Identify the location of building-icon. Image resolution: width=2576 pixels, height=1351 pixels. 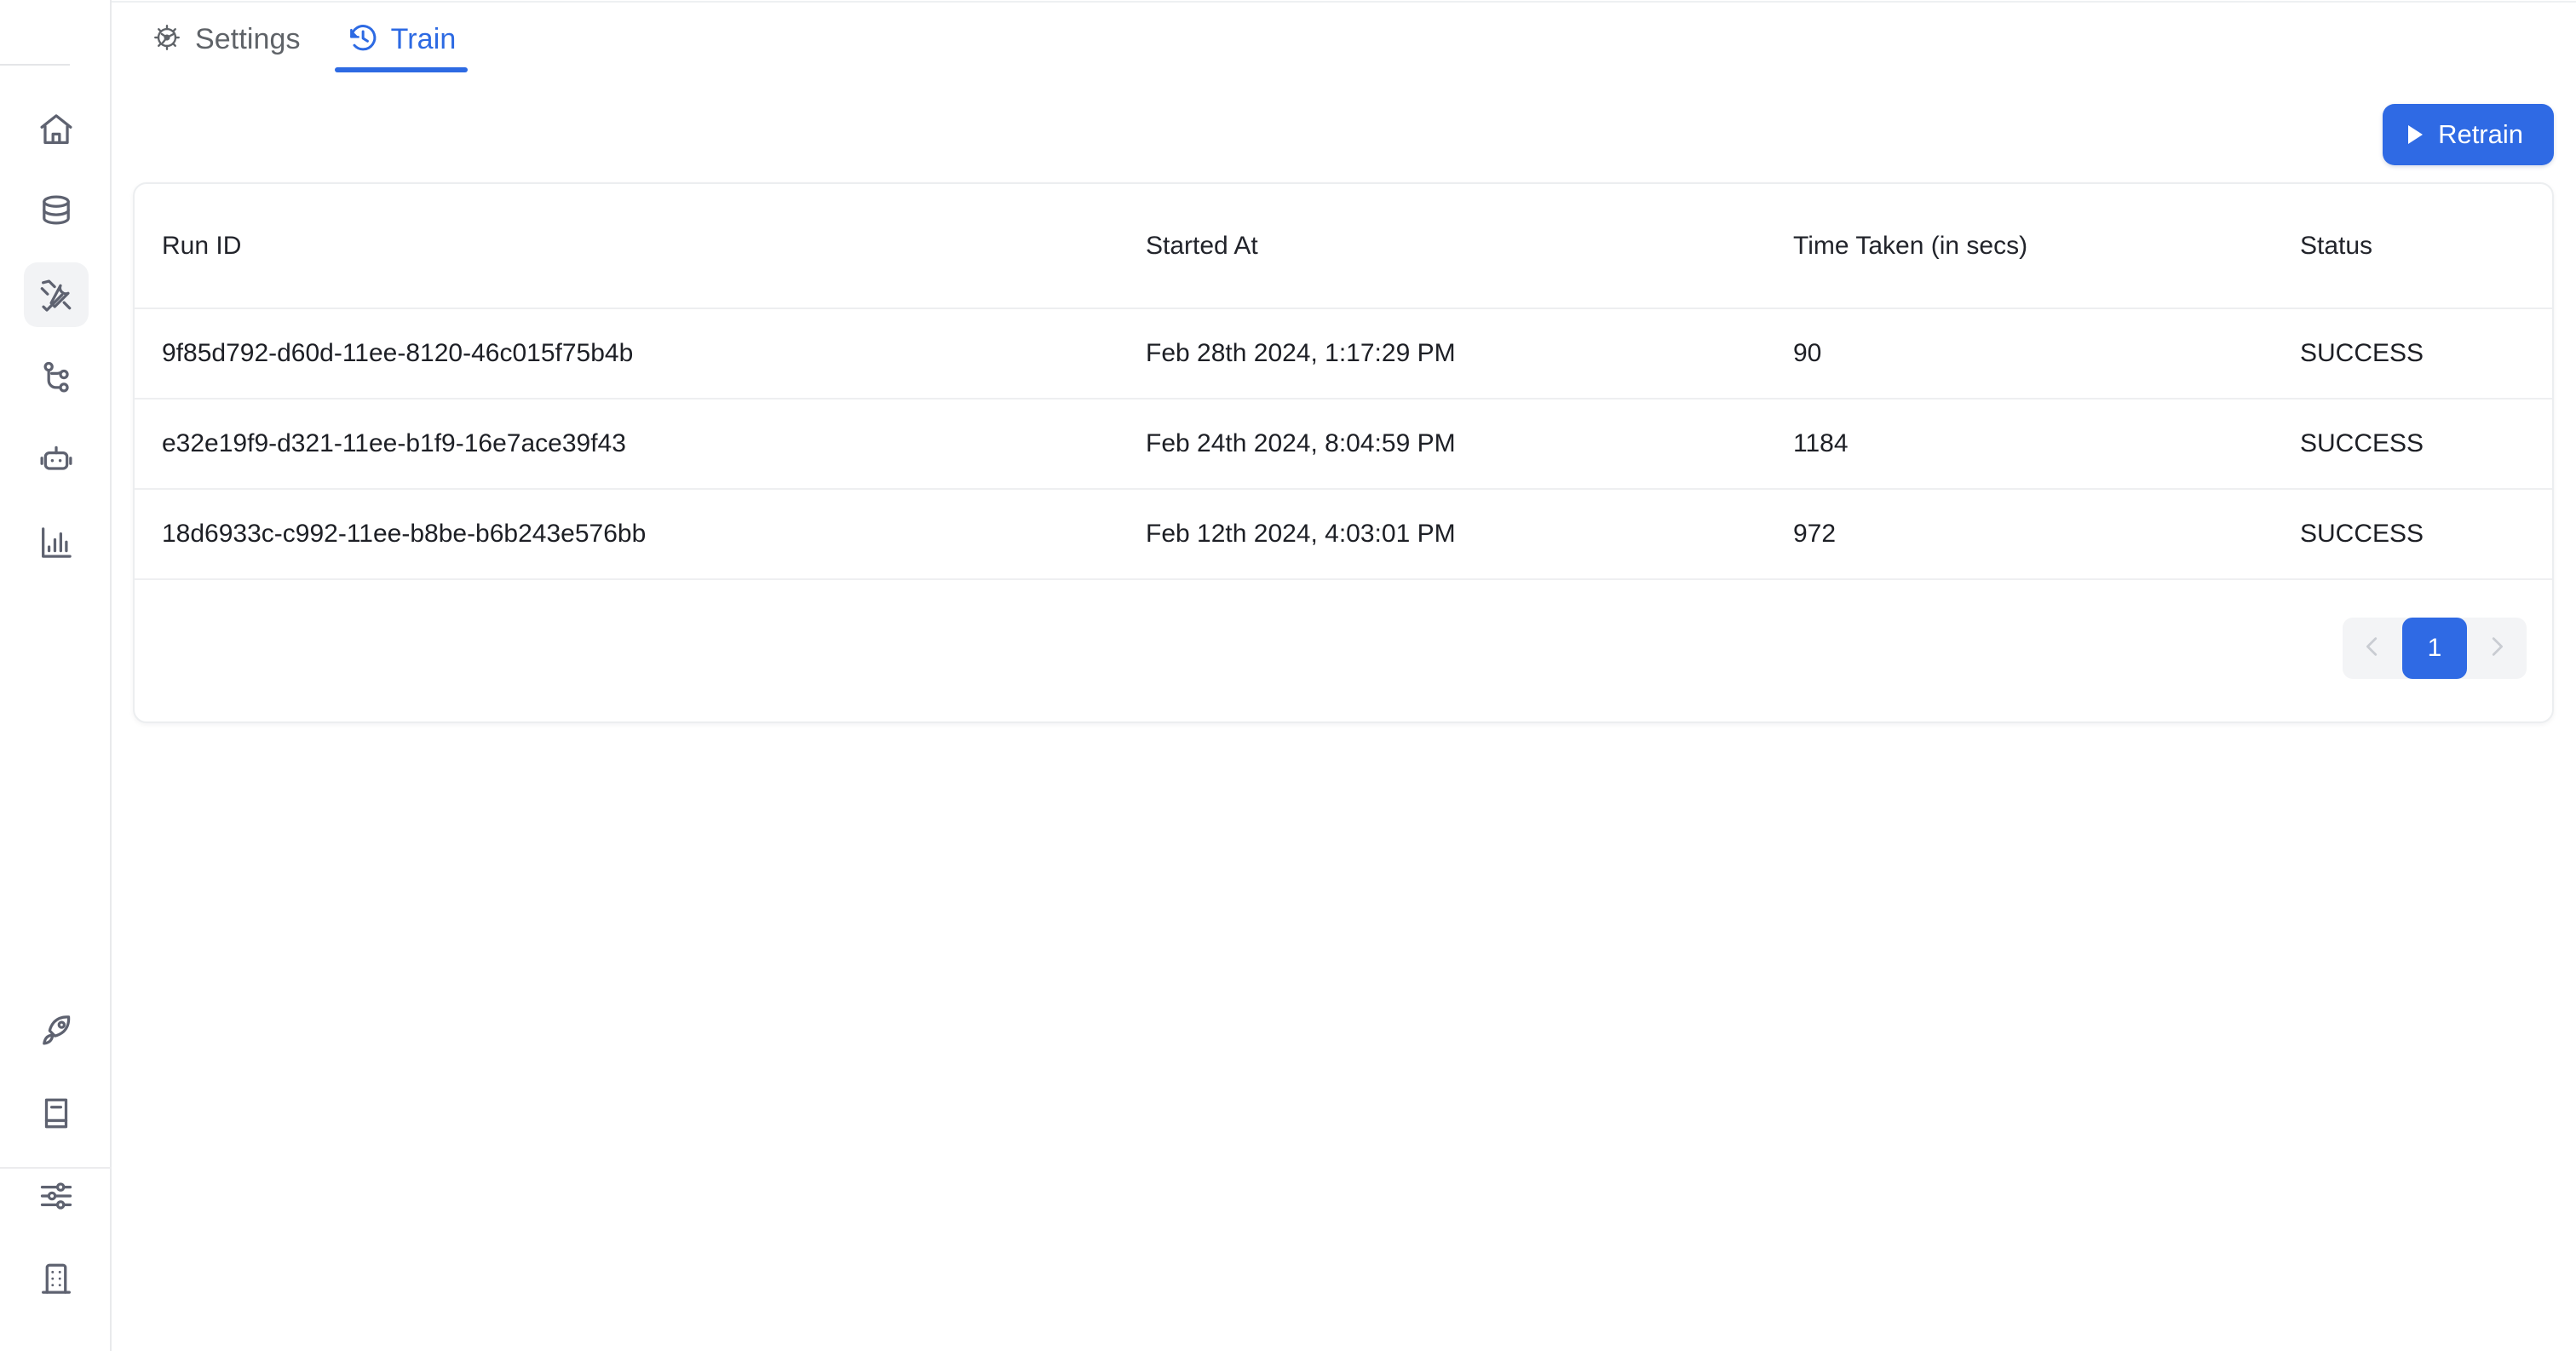
(57, 1279).